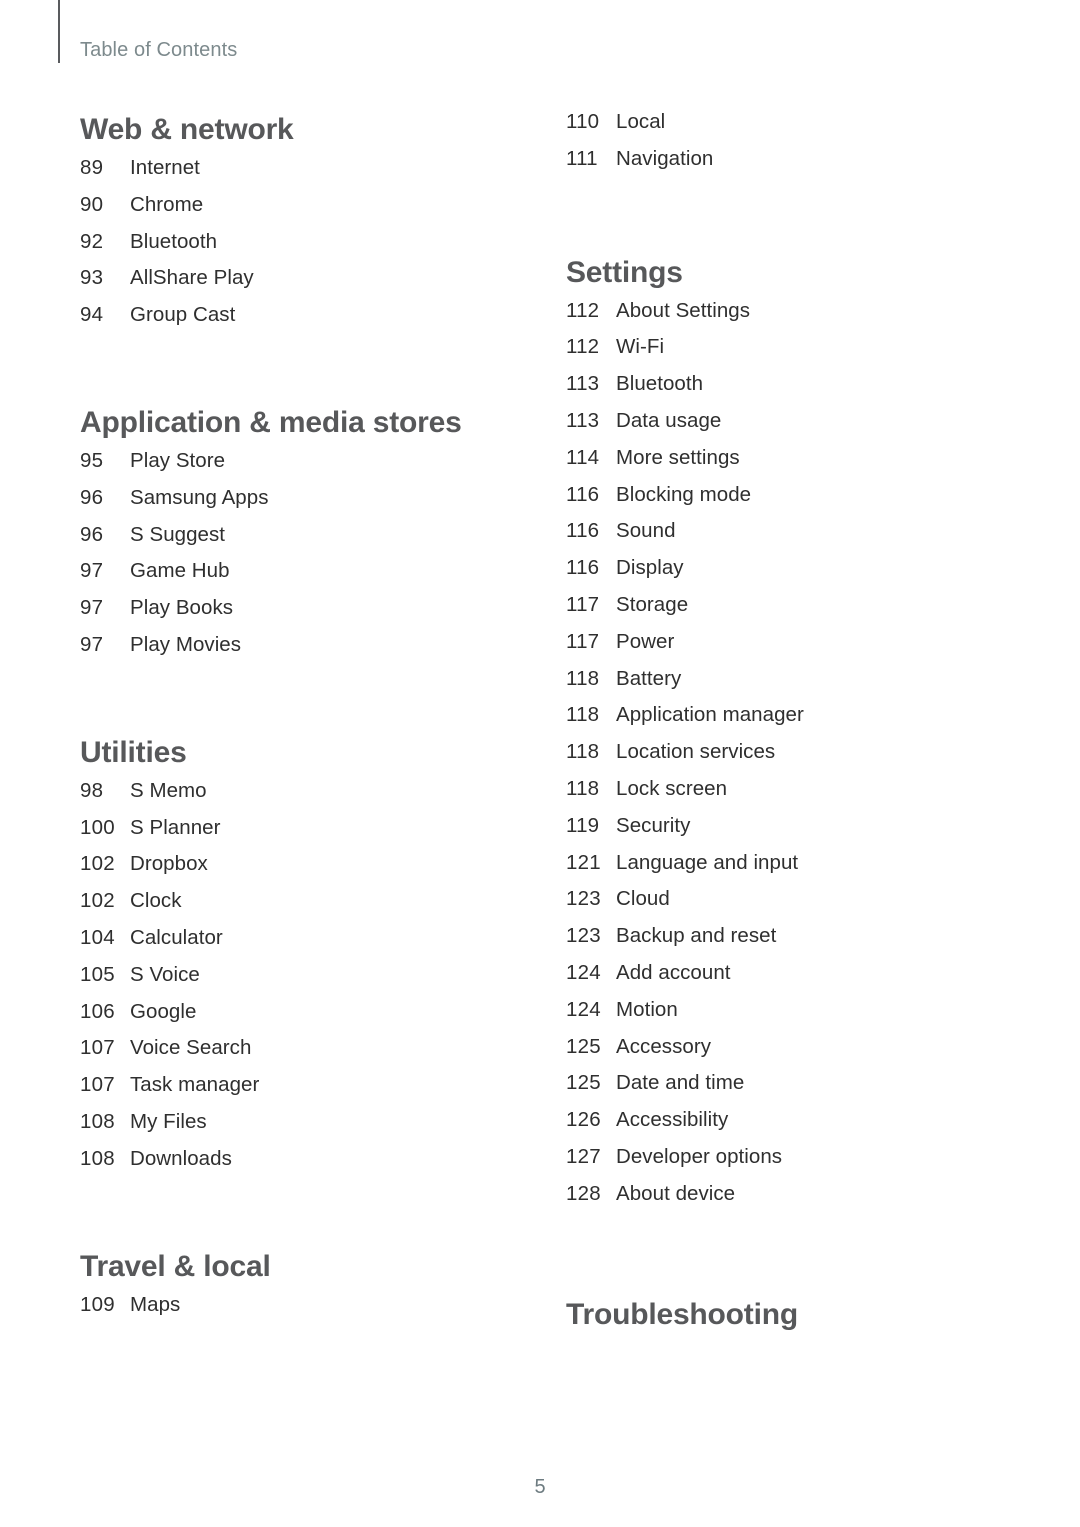 The height and width of the screenshot is (1527, 1080). What do you see at coordinates (97, 1304) in the screenshot?
I see `toc-entry-page: 109` at bounding box center [97, 1304].